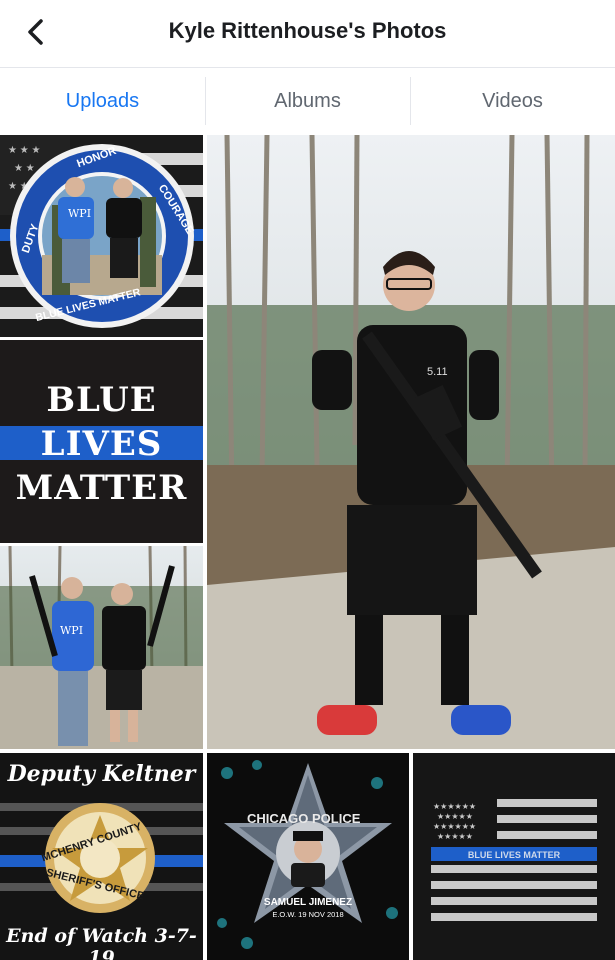 This screenshot has width=615, height=960. Describe the element at coordinates (512, 101) in the screenshot. I see `tab-videos: Videos` at that location.